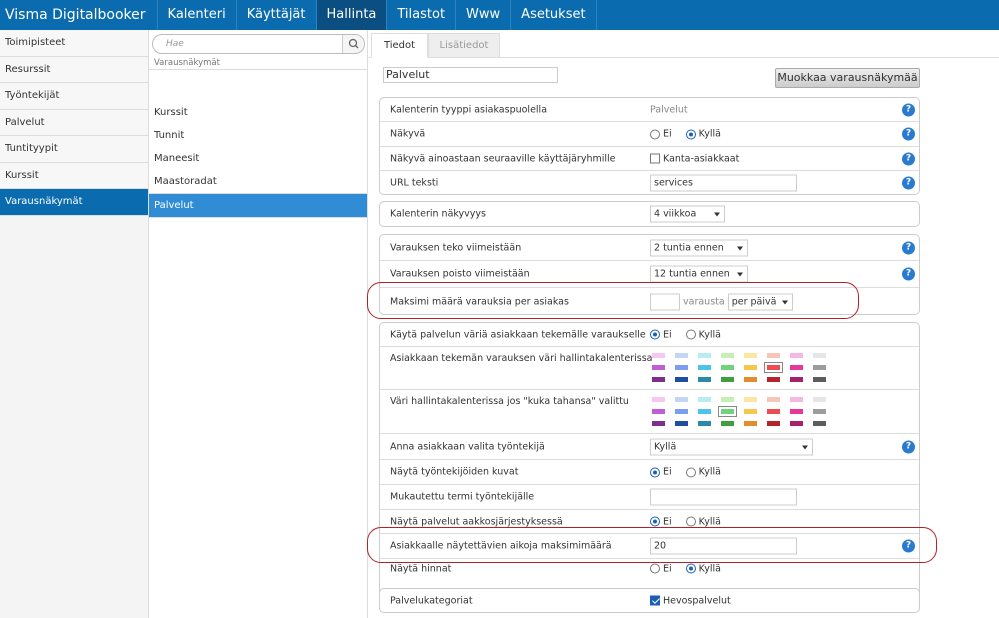 The height and width of the screenshot is (618, 999). I want to click on service-color-no-radio, so click(655, 334).